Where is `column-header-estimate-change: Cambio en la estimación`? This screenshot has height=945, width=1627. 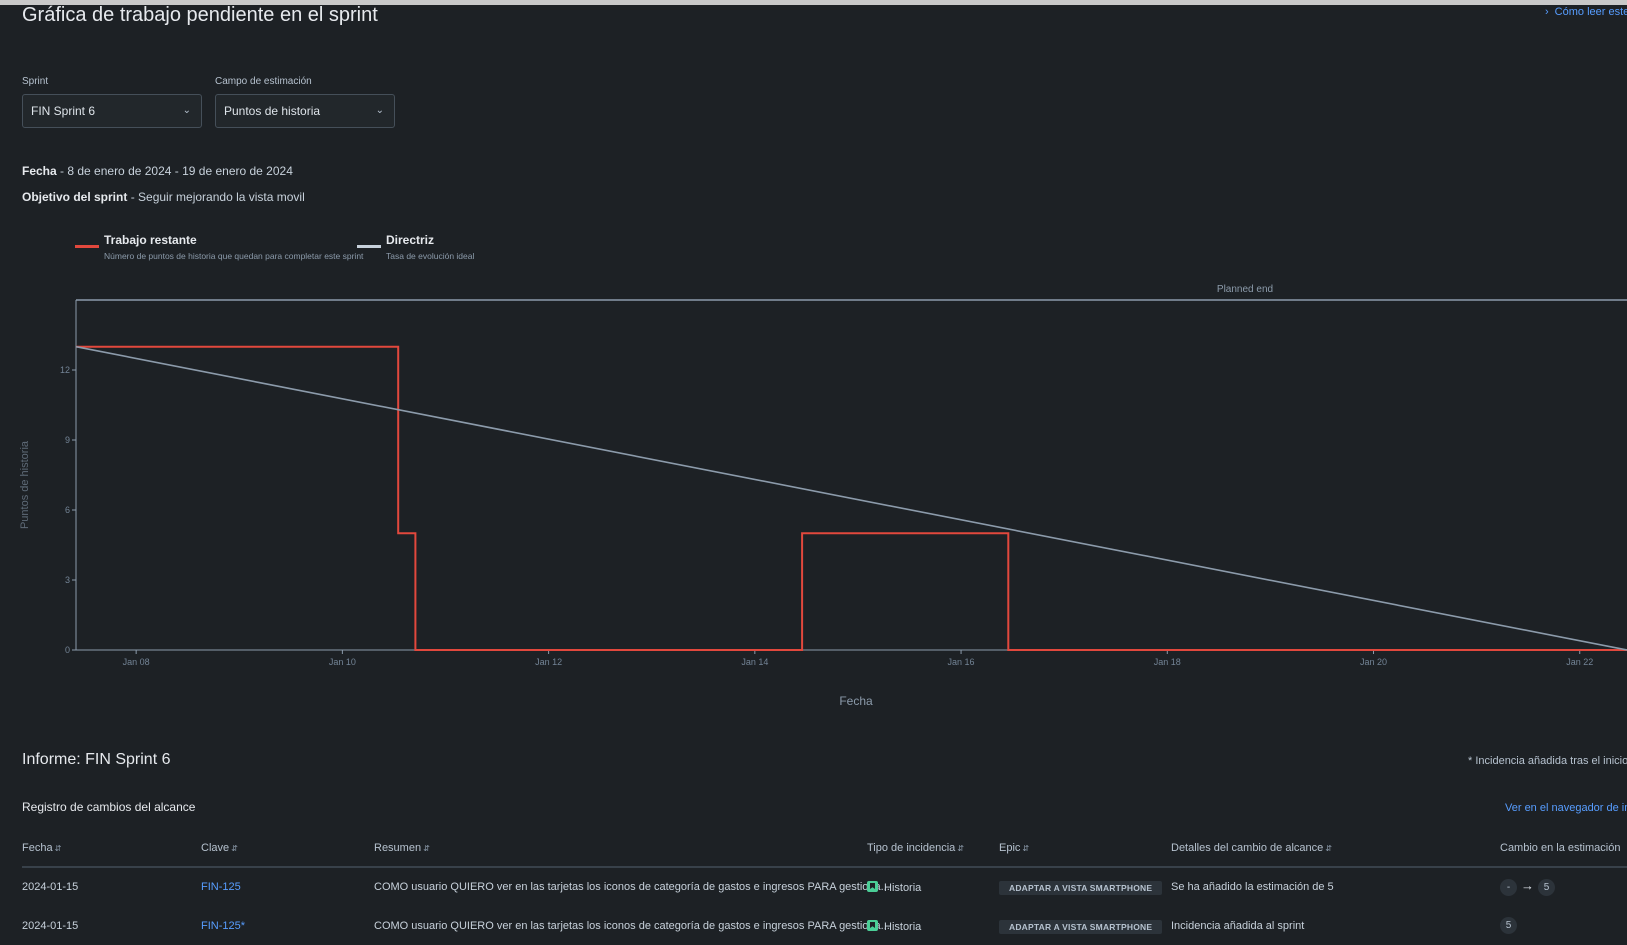
column-header-estimate-change: Cambio en la estimación is located at coordinates (1560, 848).